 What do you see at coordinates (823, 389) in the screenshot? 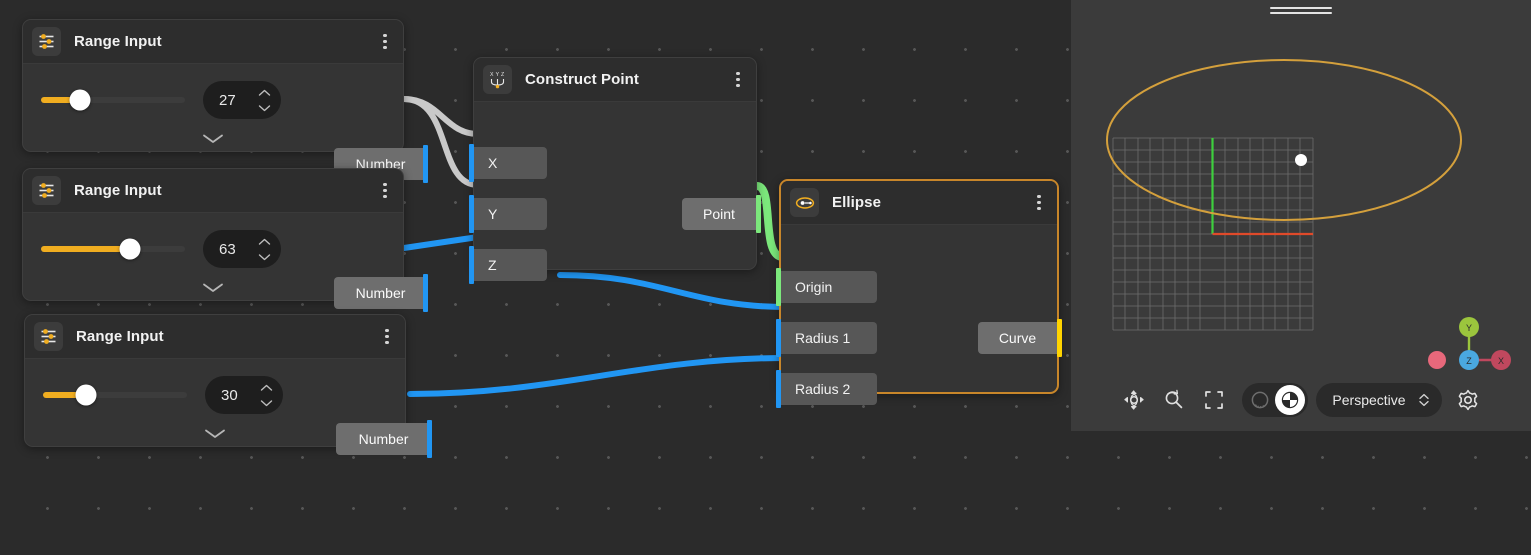
I see `socket-label: Radius 2` at bounding box center [823, 389].